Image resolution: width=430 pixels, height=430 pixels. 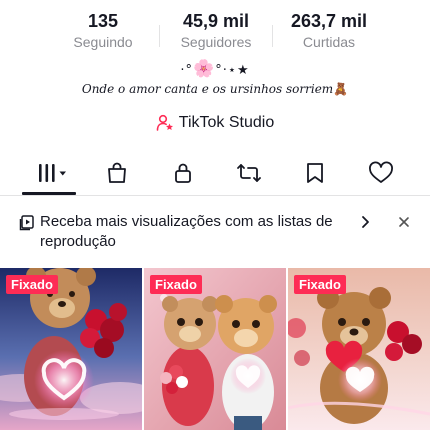 What do you see at coordinates (341, 89) in the screenshot?
I see `teddy-bear-emoji: 🧸` at bounding box center [341, 89].